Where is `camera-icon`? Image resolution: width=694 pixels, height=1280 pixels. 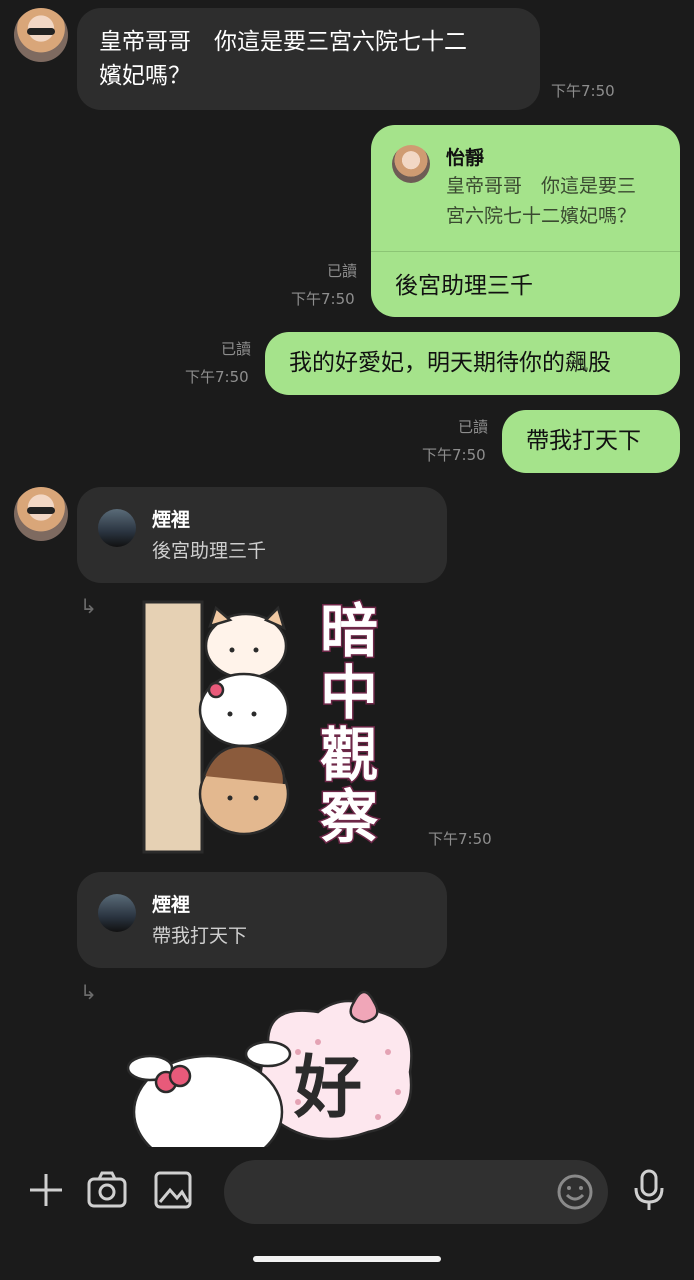
camera-icon is located at coordinates (107, 1190).